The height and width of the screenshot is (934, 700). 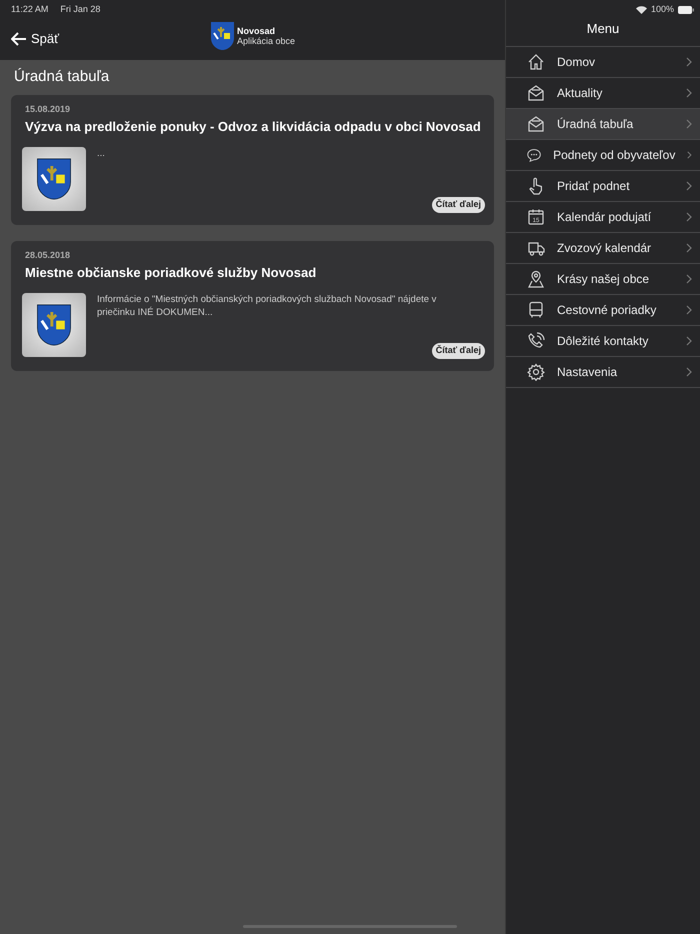 I want to click on menu-item: Úradná tabuľa, so click(x=603, y=124).